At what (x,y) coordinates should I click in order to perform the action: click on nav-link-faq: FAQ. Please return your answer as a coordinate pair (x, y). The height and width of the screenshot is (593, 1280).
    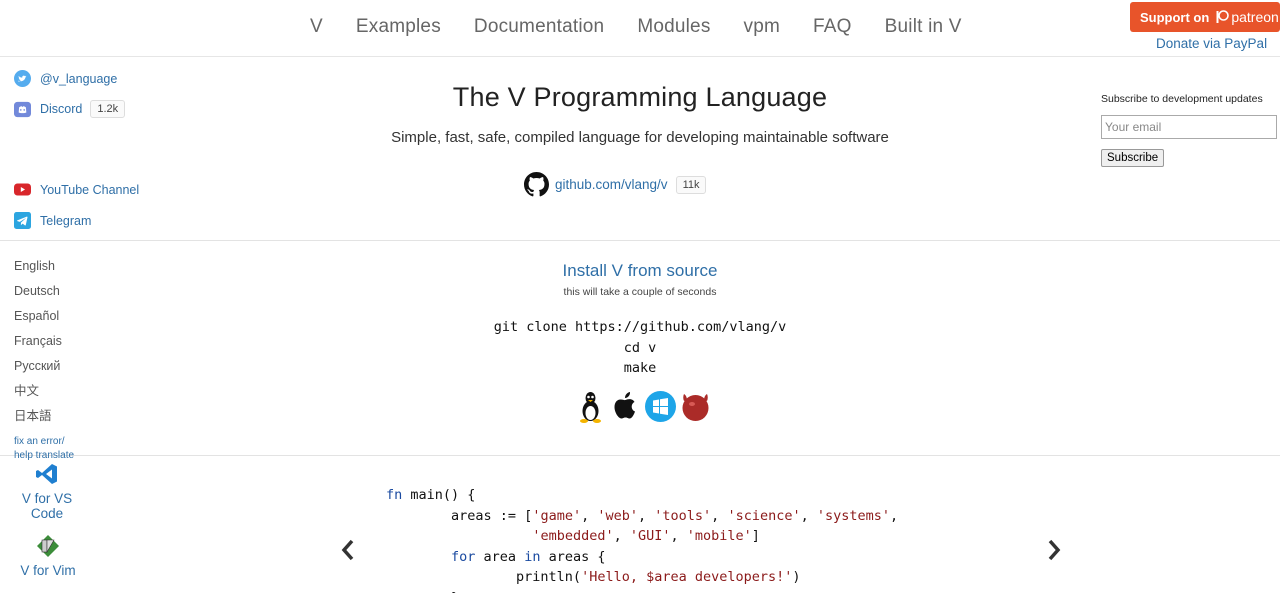
    Looking at the image, I should click on (832, 27).